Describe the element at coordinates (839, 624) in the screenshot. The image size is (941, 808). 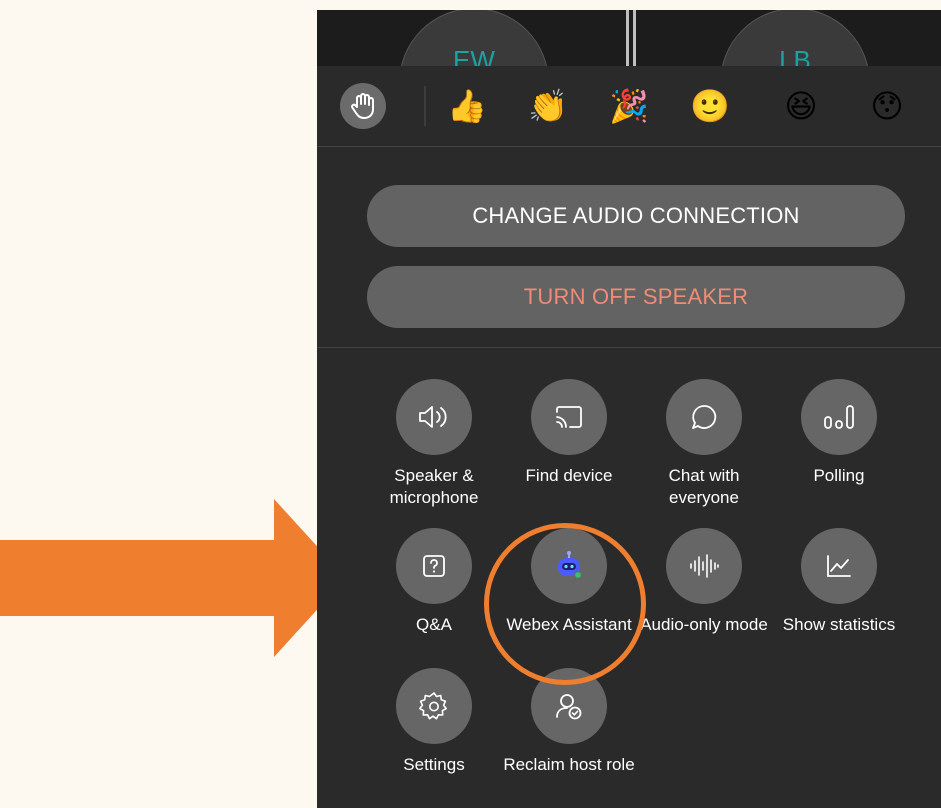
I see `option-label: Show statistics` at that location.